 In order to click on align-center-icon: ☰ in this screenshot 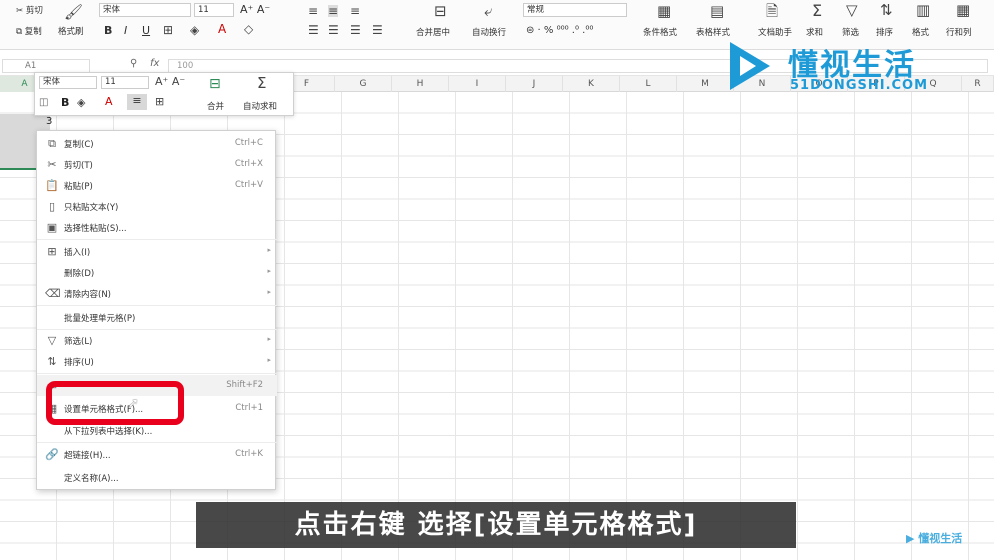, I will do `click(333, 30)`.